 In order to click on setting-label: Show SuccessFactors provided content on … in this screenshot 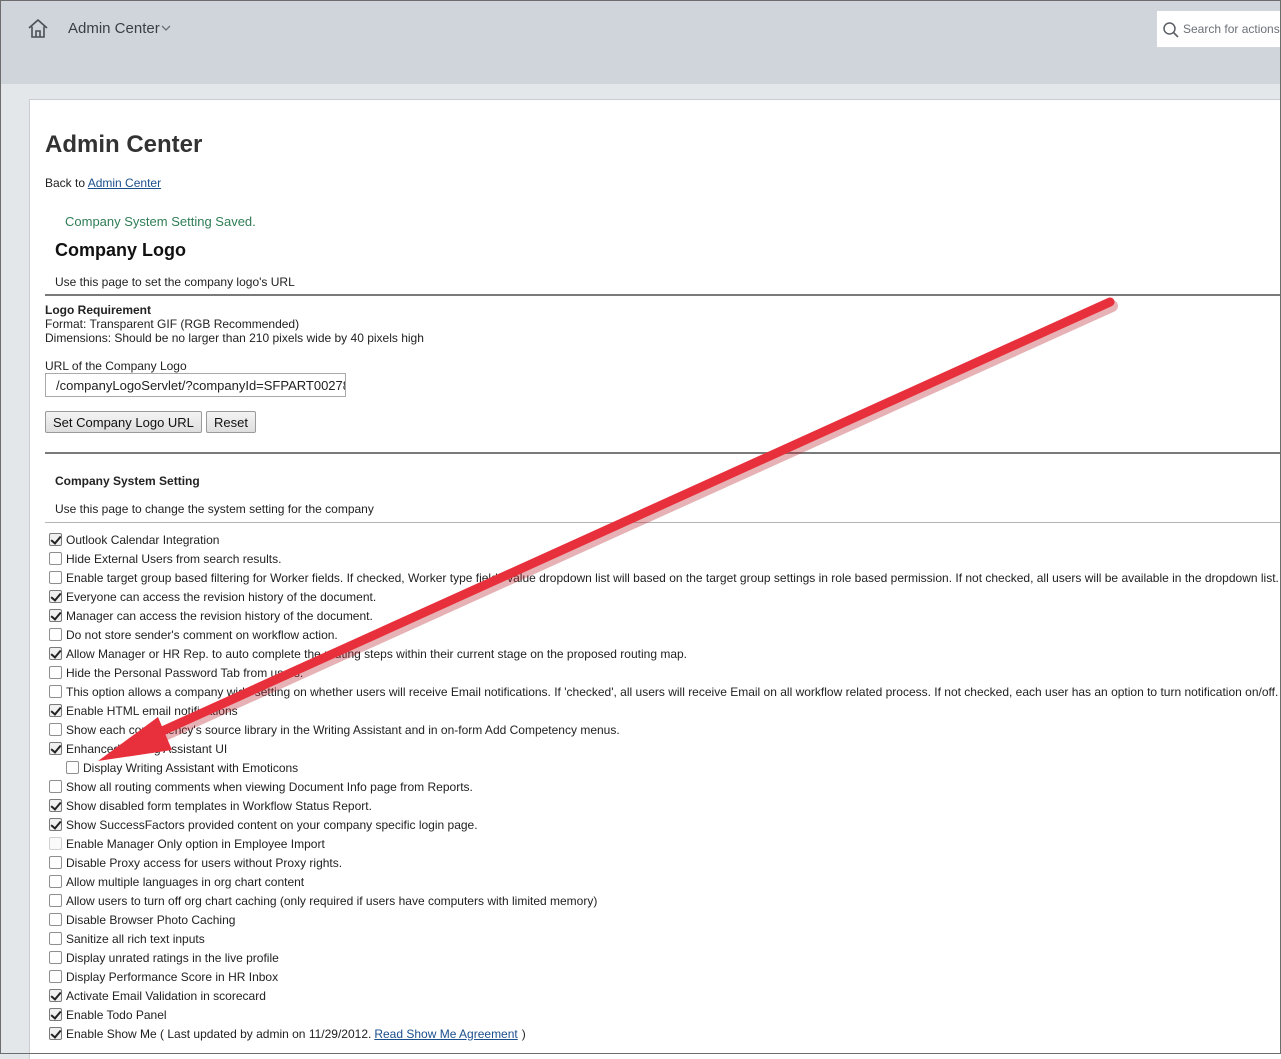, I will do `click(272, 824)`.